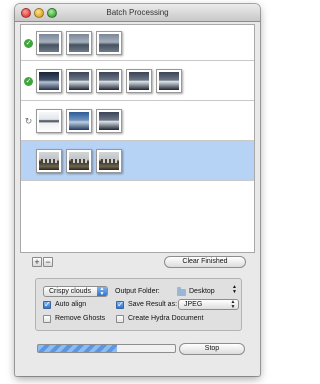 The width and height of the screenshot is (320, 384). Describe the element at coordinates (181, 291) in the screenshot. I see `folder-icon` at that location.